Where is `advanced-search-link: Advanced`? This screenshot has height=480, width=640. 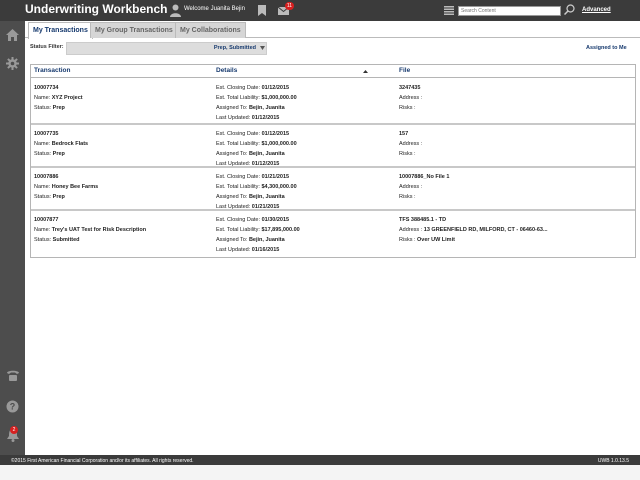 advanced-search-link: Advanced is located at coordinates (596, 10).